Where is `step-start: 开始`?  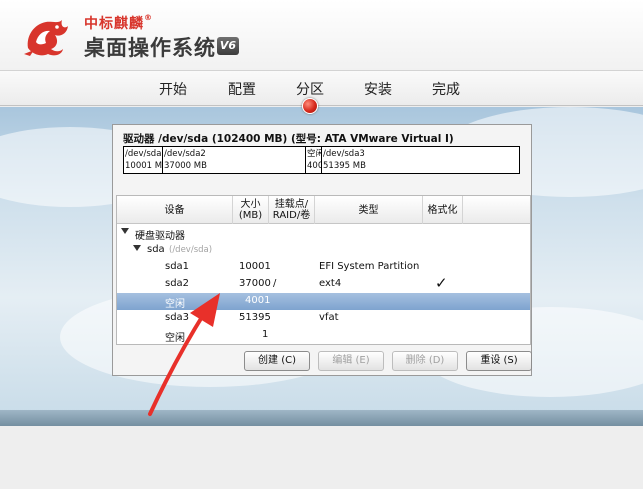
step-start: 开始 is located at coordinates (173, 90).